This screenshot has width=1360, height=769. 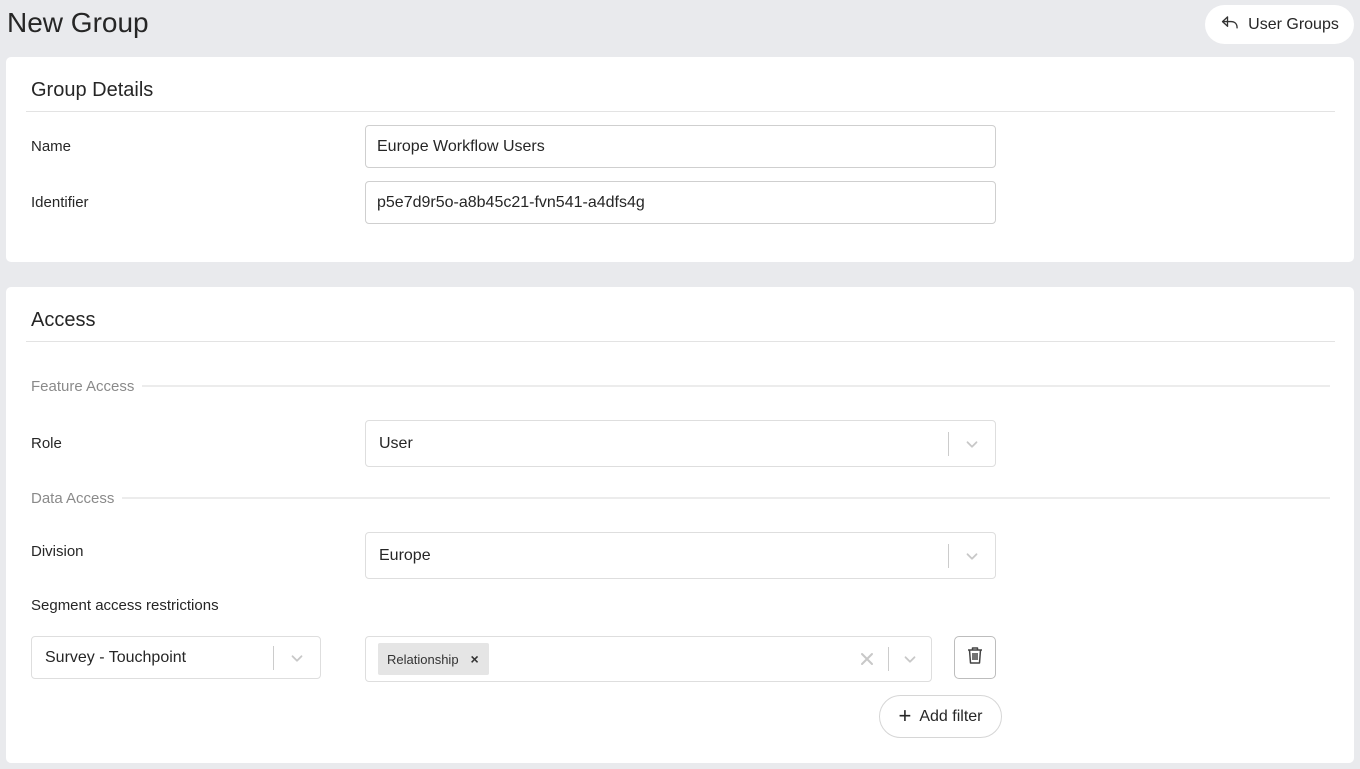 I want to click on segment-tag-label: Relationship, so click(x=423, y=659).